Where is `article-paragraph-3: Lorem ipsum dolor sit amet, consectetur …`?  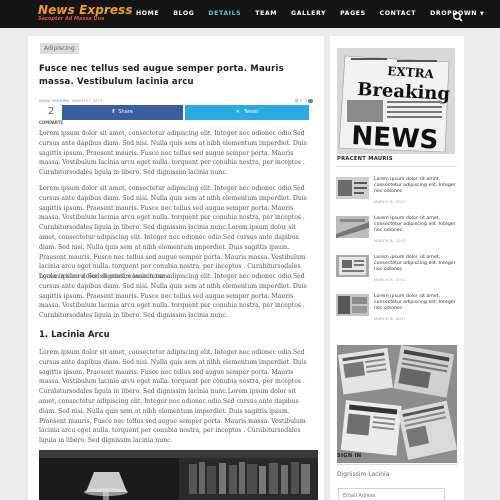 article-paragraph-3: Lorem ipsum dolor sit amet, consectetur … is located at coordinates (173, 296).